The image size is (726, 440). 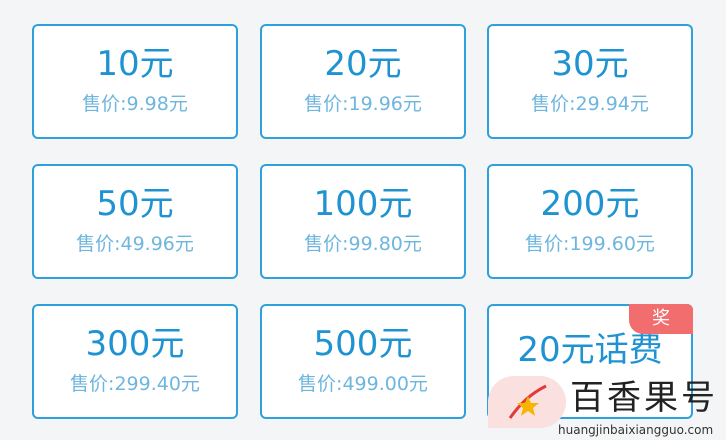 I want to click on recharge-price: 售价:49.96元, so click(x=135, y=244).